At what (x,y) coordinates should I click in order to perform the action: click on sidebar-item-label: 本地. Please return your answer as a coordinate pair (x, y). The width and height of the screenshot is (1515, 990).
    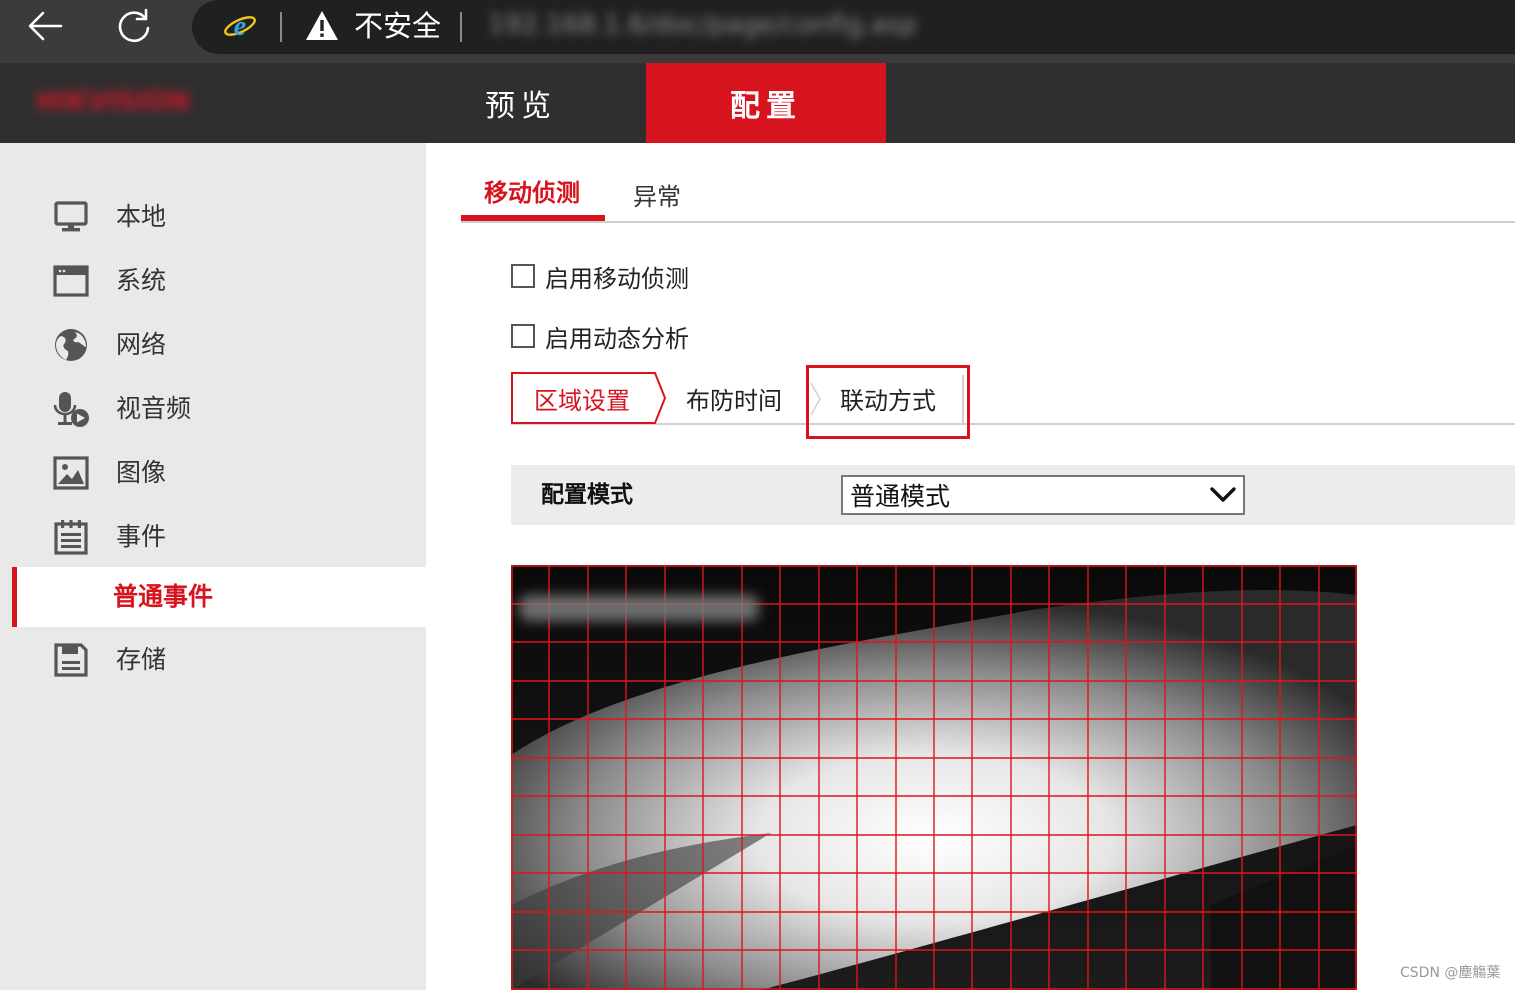
    Looking at the image, I should click on (141, 216).